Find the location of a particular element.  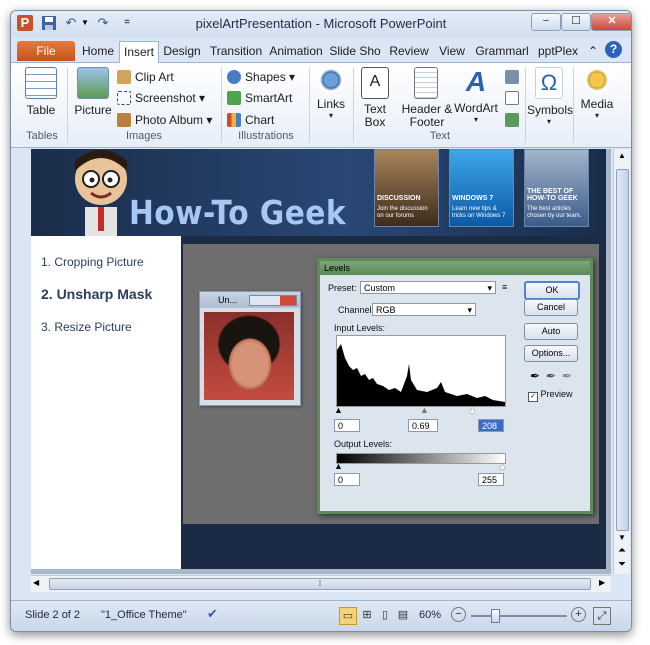

date-time-button is located at coordinates (514, 98).